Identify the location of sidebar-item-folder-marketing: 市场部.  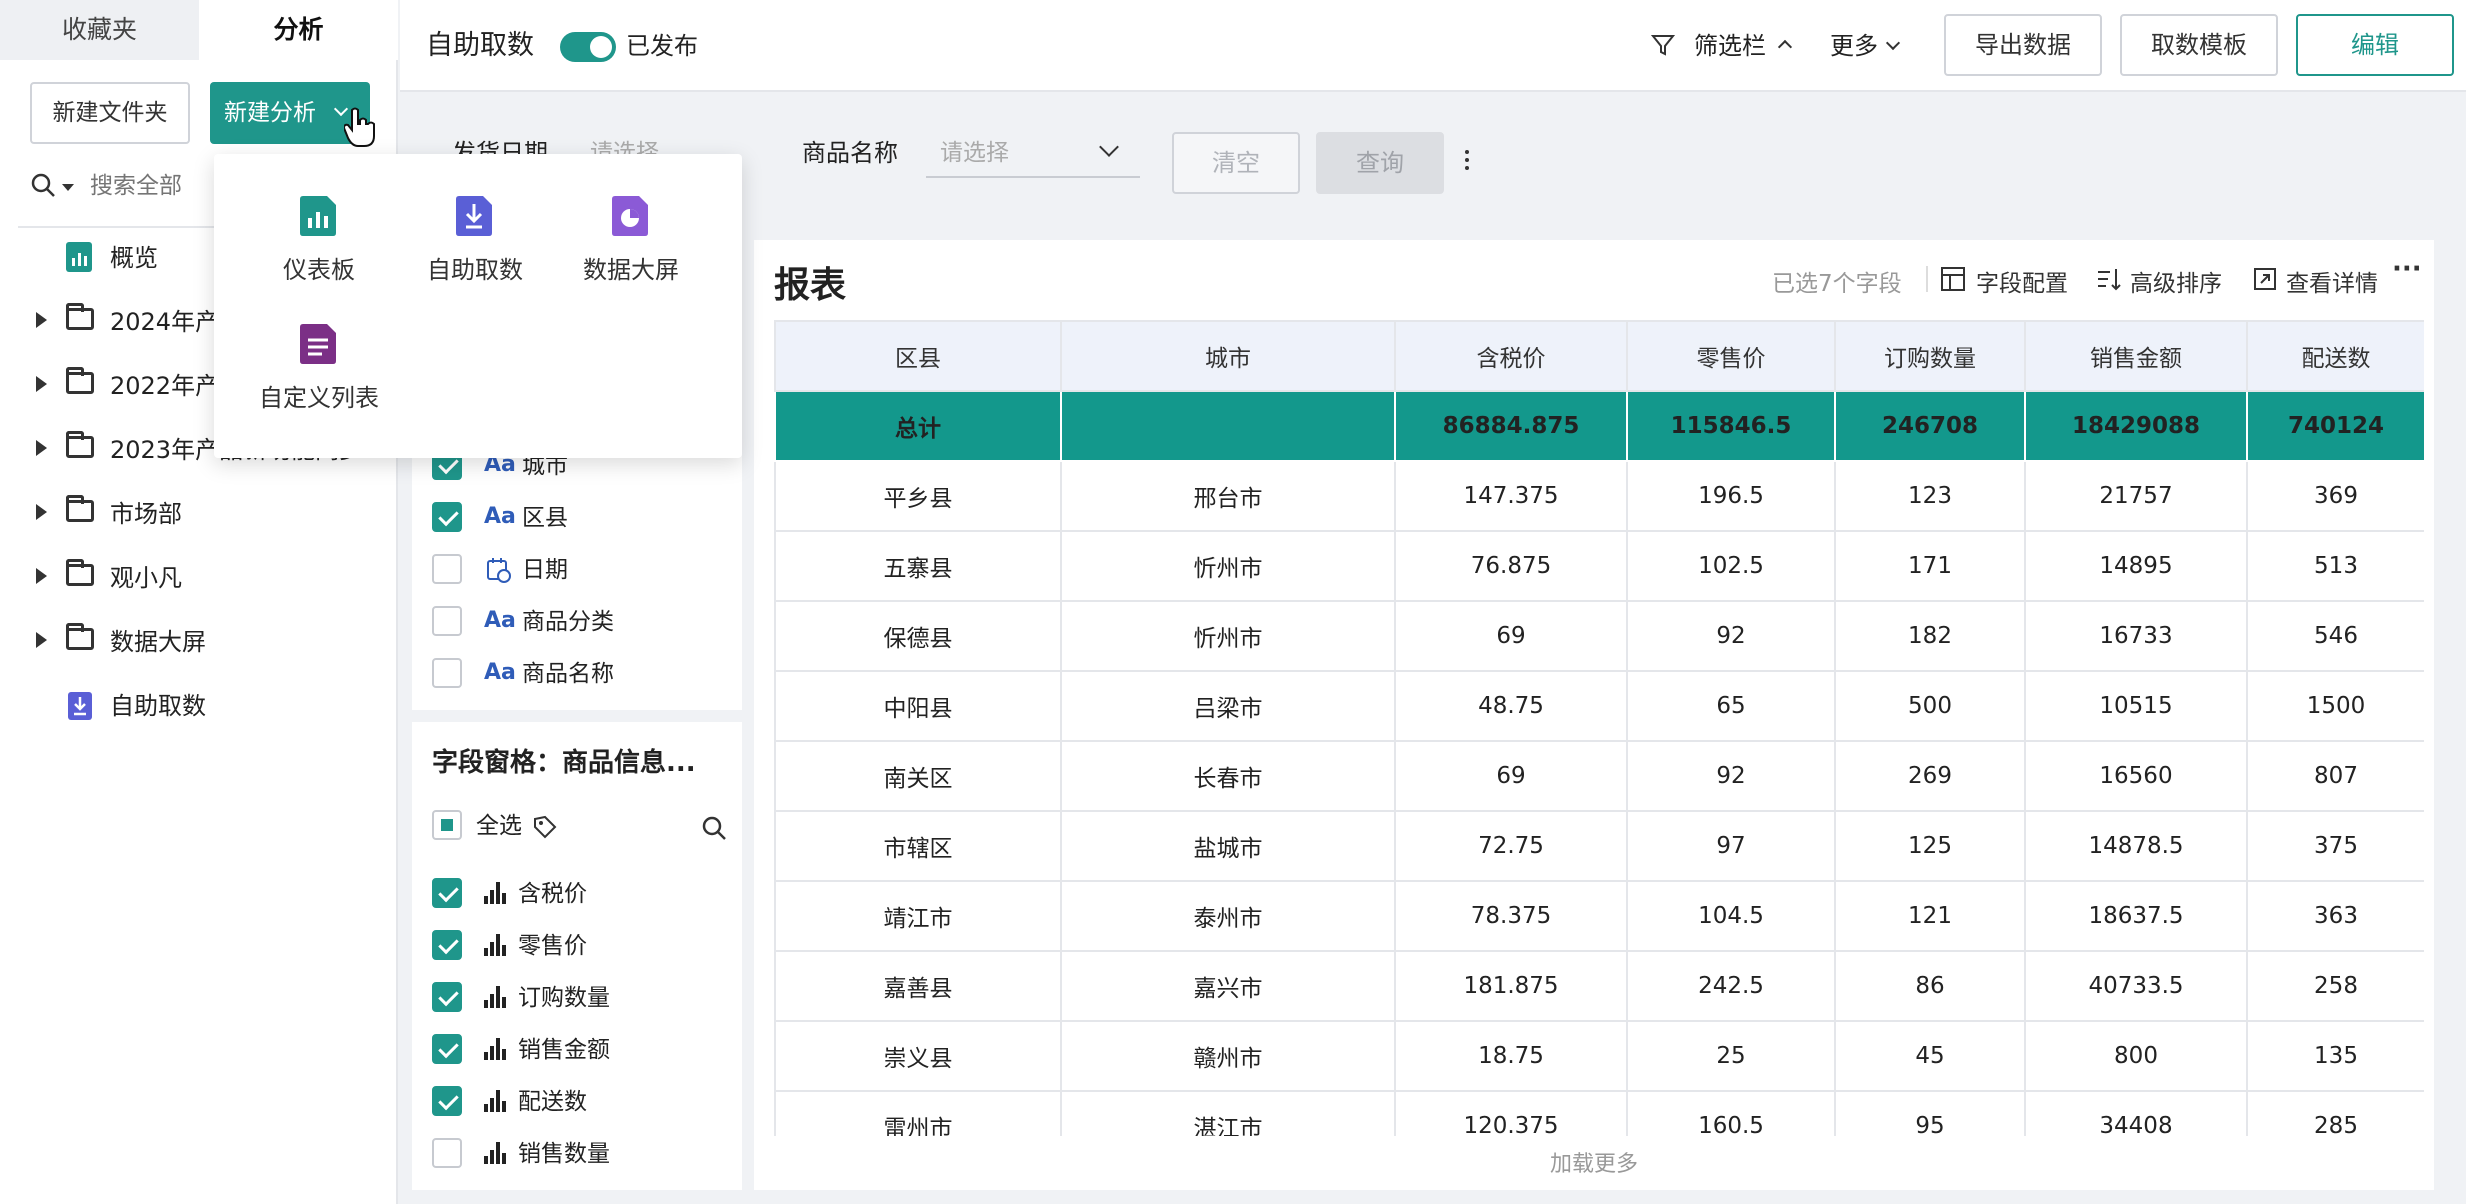
(199, 514).